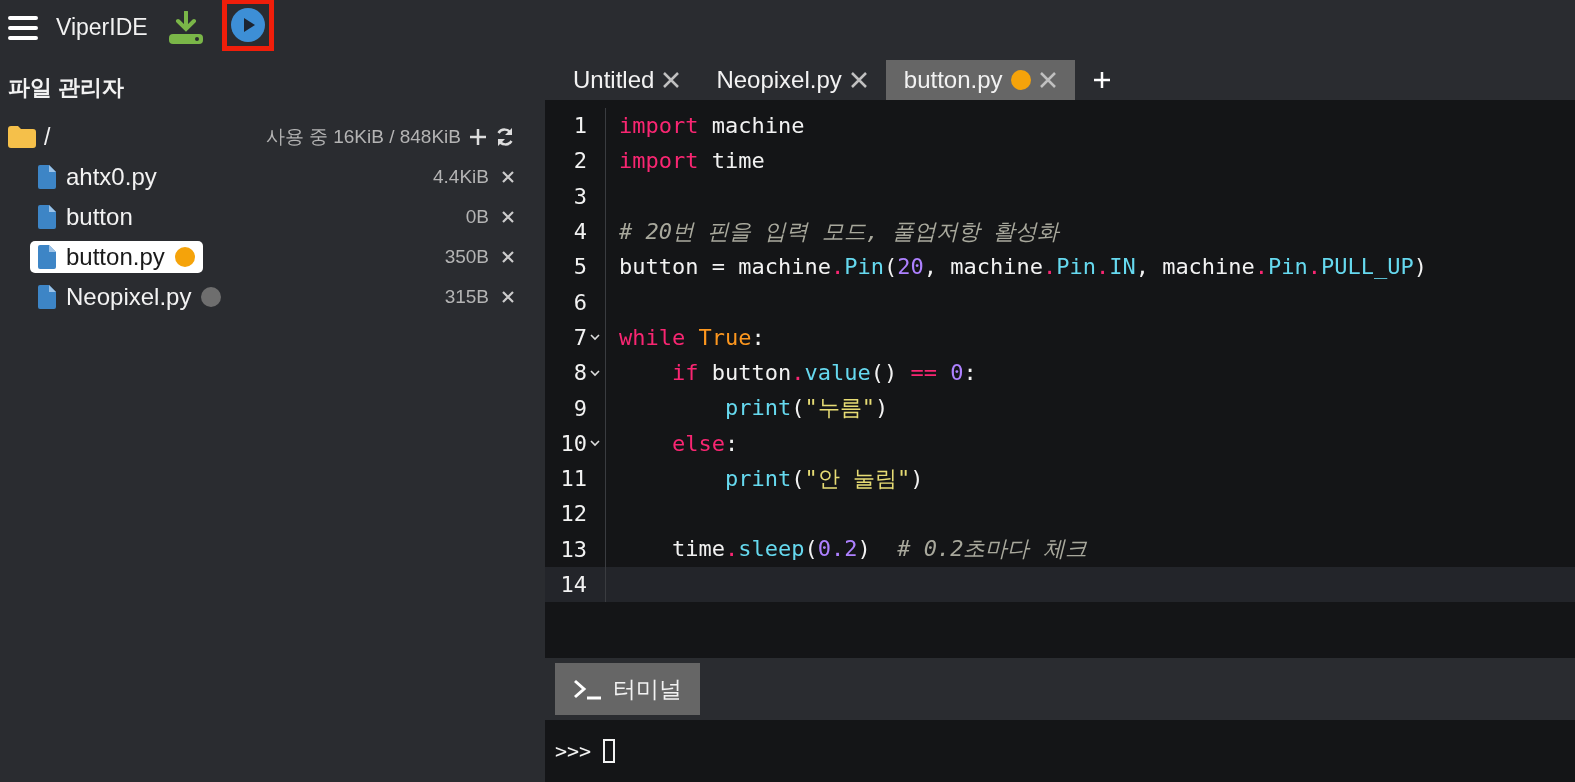  Describe the element at coordinates (580, 373) in the screenshot. I see `line-number: 8` at that location.